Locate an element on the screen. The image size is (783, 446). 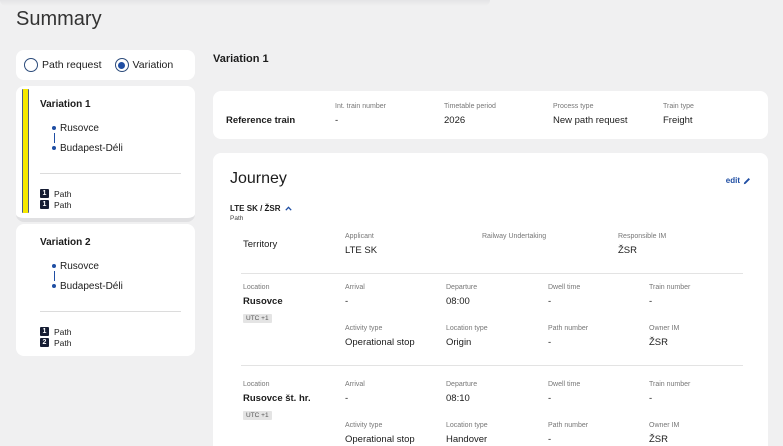
path-selector: LTE SK / ŽSR is located at coordinates (261, 208).